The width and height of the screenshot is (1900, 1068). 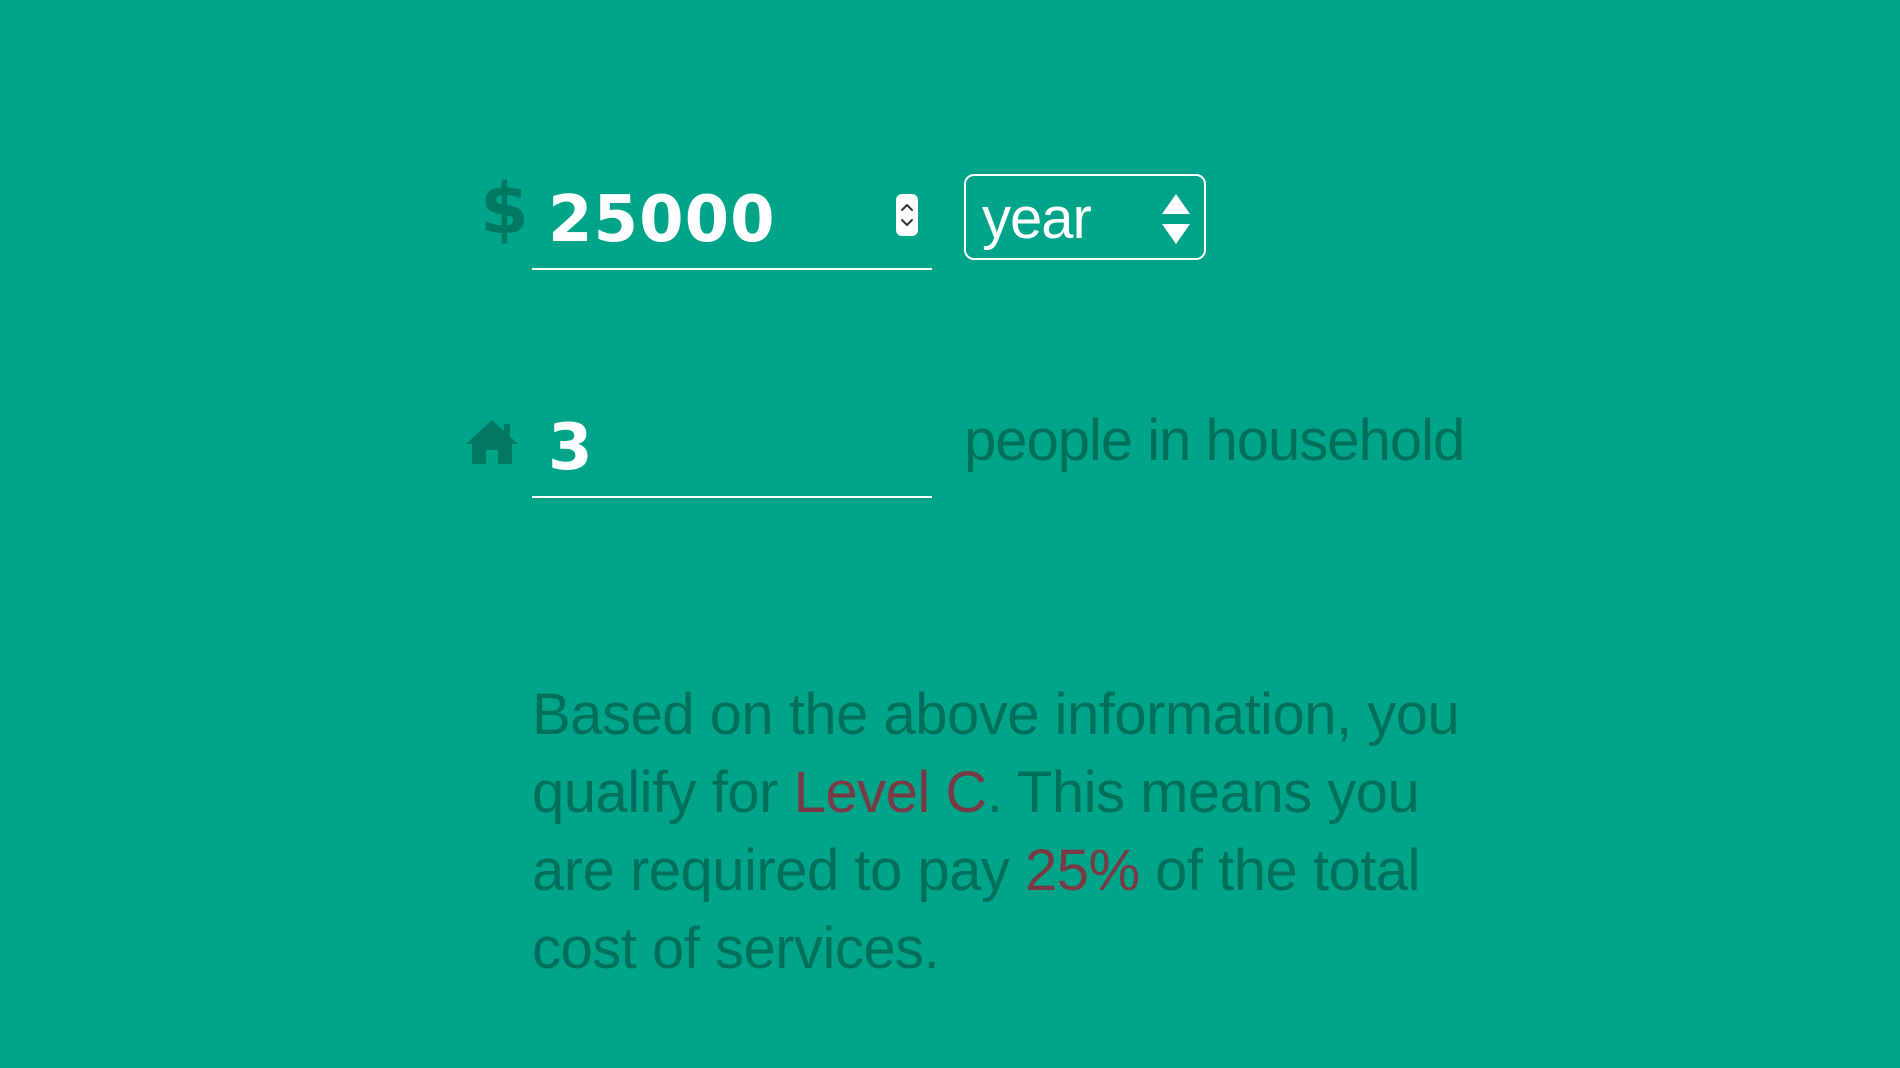 I want to click on percent-value: 25%, so click(x=1082, y=870).